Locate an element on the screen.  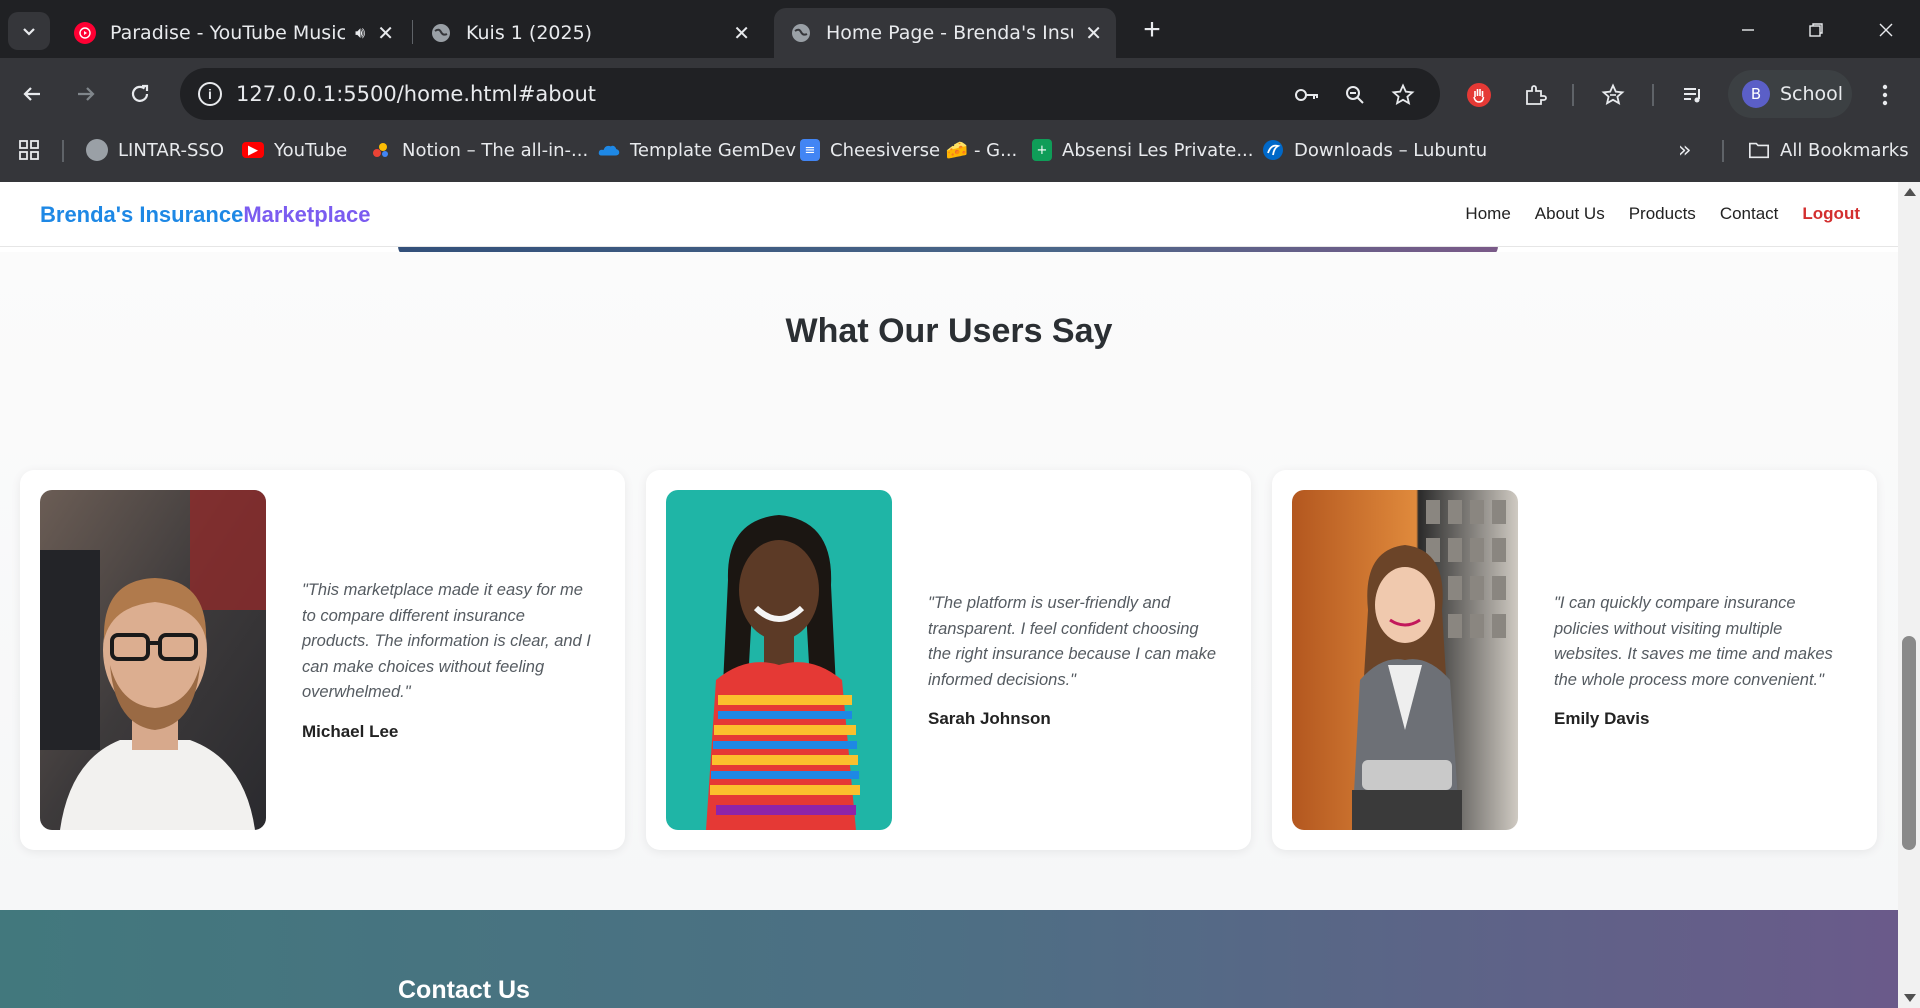
bookmark-star-icon is located at coordinates (1403, 95).